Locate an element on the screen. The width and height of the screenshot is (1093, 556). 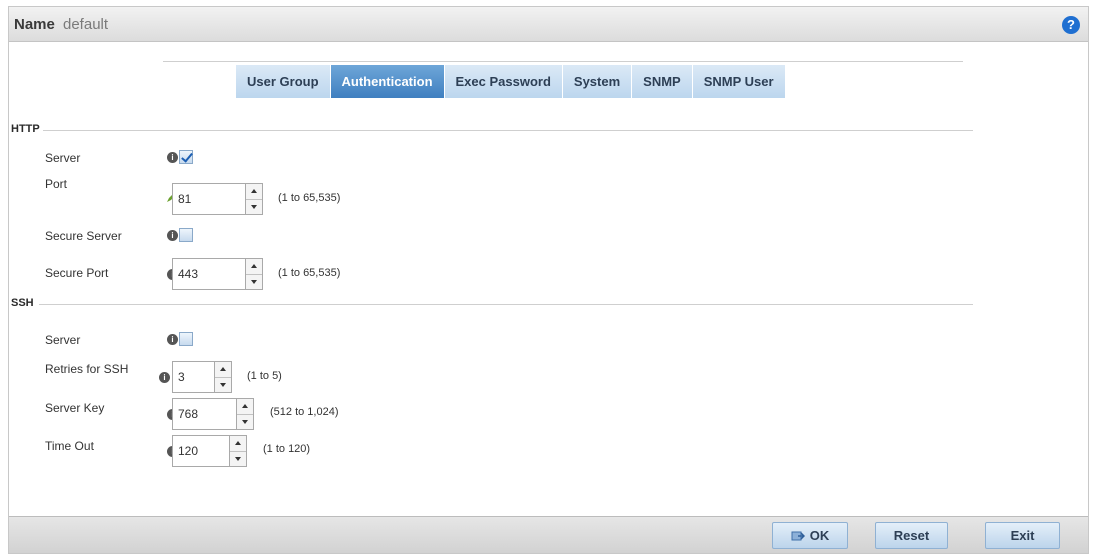
tab-snmp-user: SNMP User is located at coordinates (739, 81).